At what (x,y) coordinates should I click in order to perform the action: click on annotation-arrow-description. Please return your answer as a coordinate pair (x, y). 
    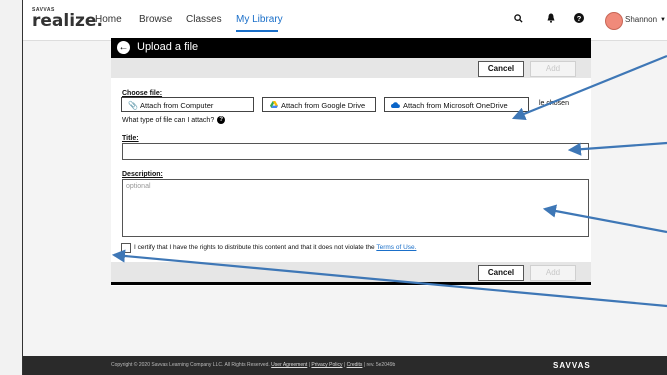
    Looking at the image, I should click on (604, 219).